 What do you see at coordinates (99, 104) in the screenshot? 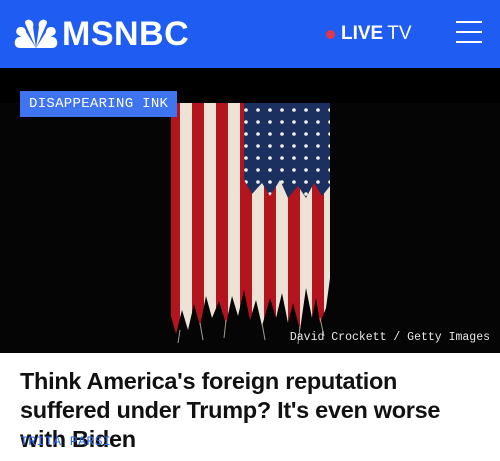
I see `section-tag: DISAPPEARING INK` at bounding box center [99, 104].